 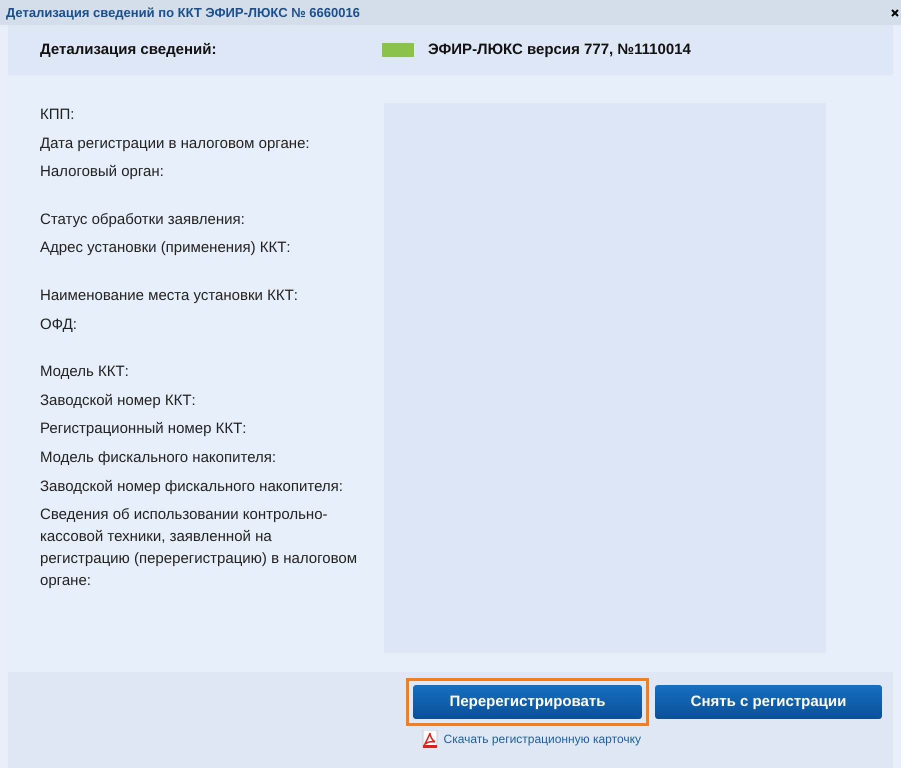 What do you see at coordinates (895, 12) in the screenshot?
I see `close-icon` at bounding box center [895, 12].